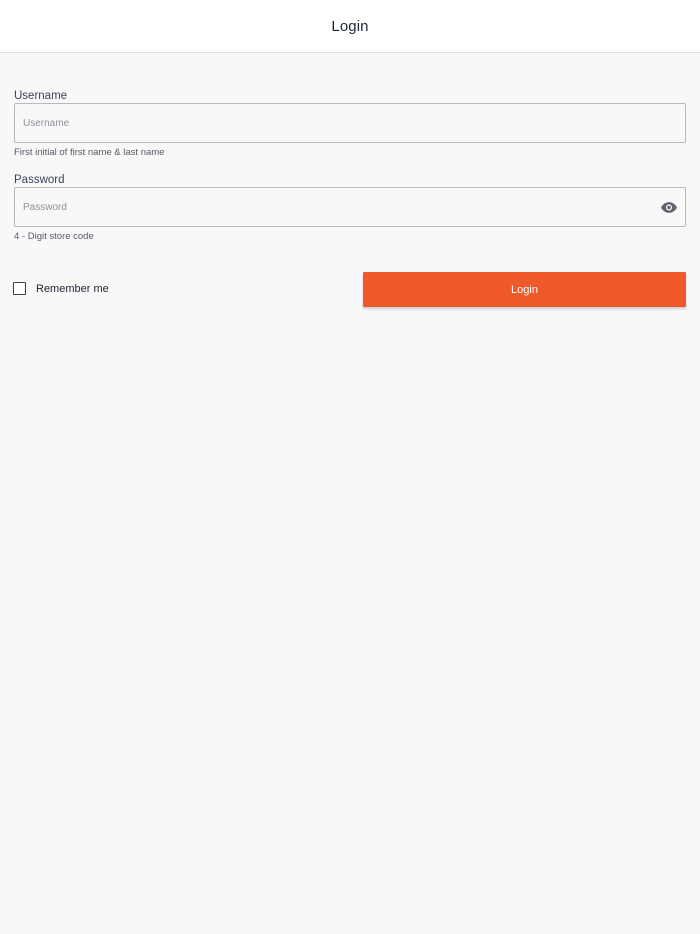  I want to click on remember-me-checkbox, so click(19, 288).